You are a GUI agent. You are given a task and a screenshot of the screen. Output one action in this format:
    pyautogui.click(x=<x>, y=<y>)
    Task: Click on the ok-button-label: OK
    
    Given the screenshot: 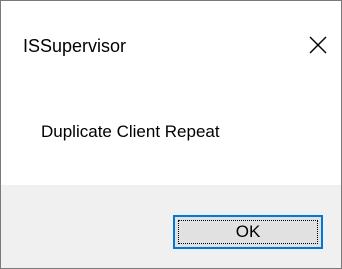 What is the action you would take?
    pyautogui.click(x=248, y=231)
    